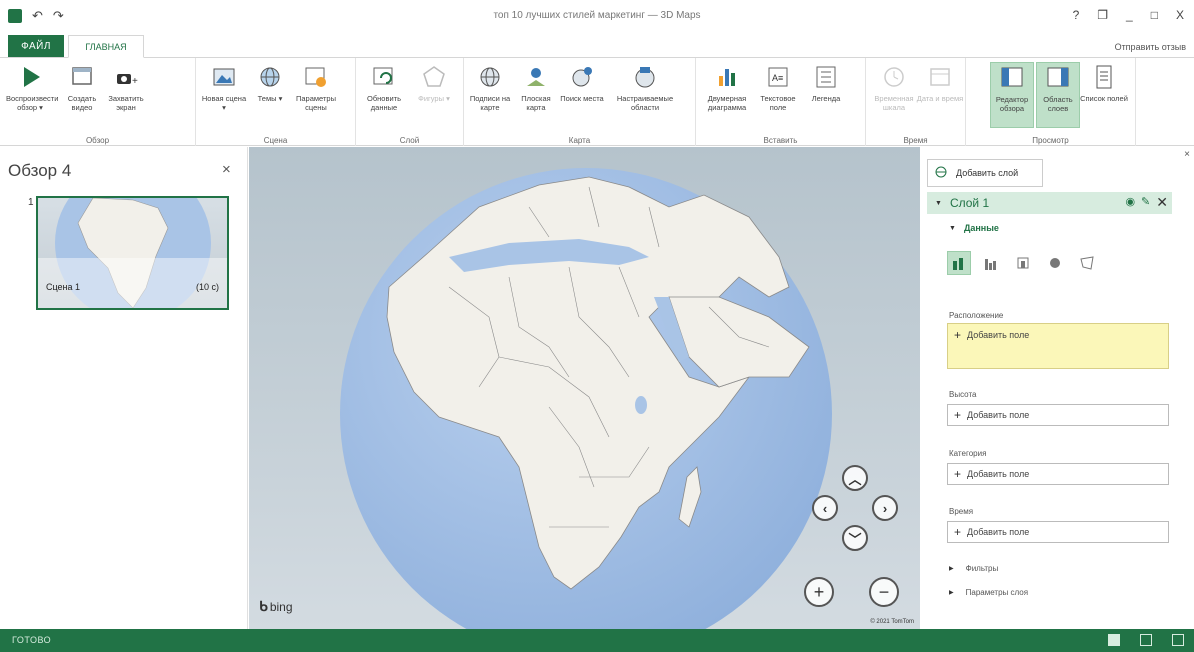 This screenshot has width=1194, height=652. Describe the element at coordinates (1058, 346) in the screenshot. I see `location-add-field: + Добавить поле` at that location.